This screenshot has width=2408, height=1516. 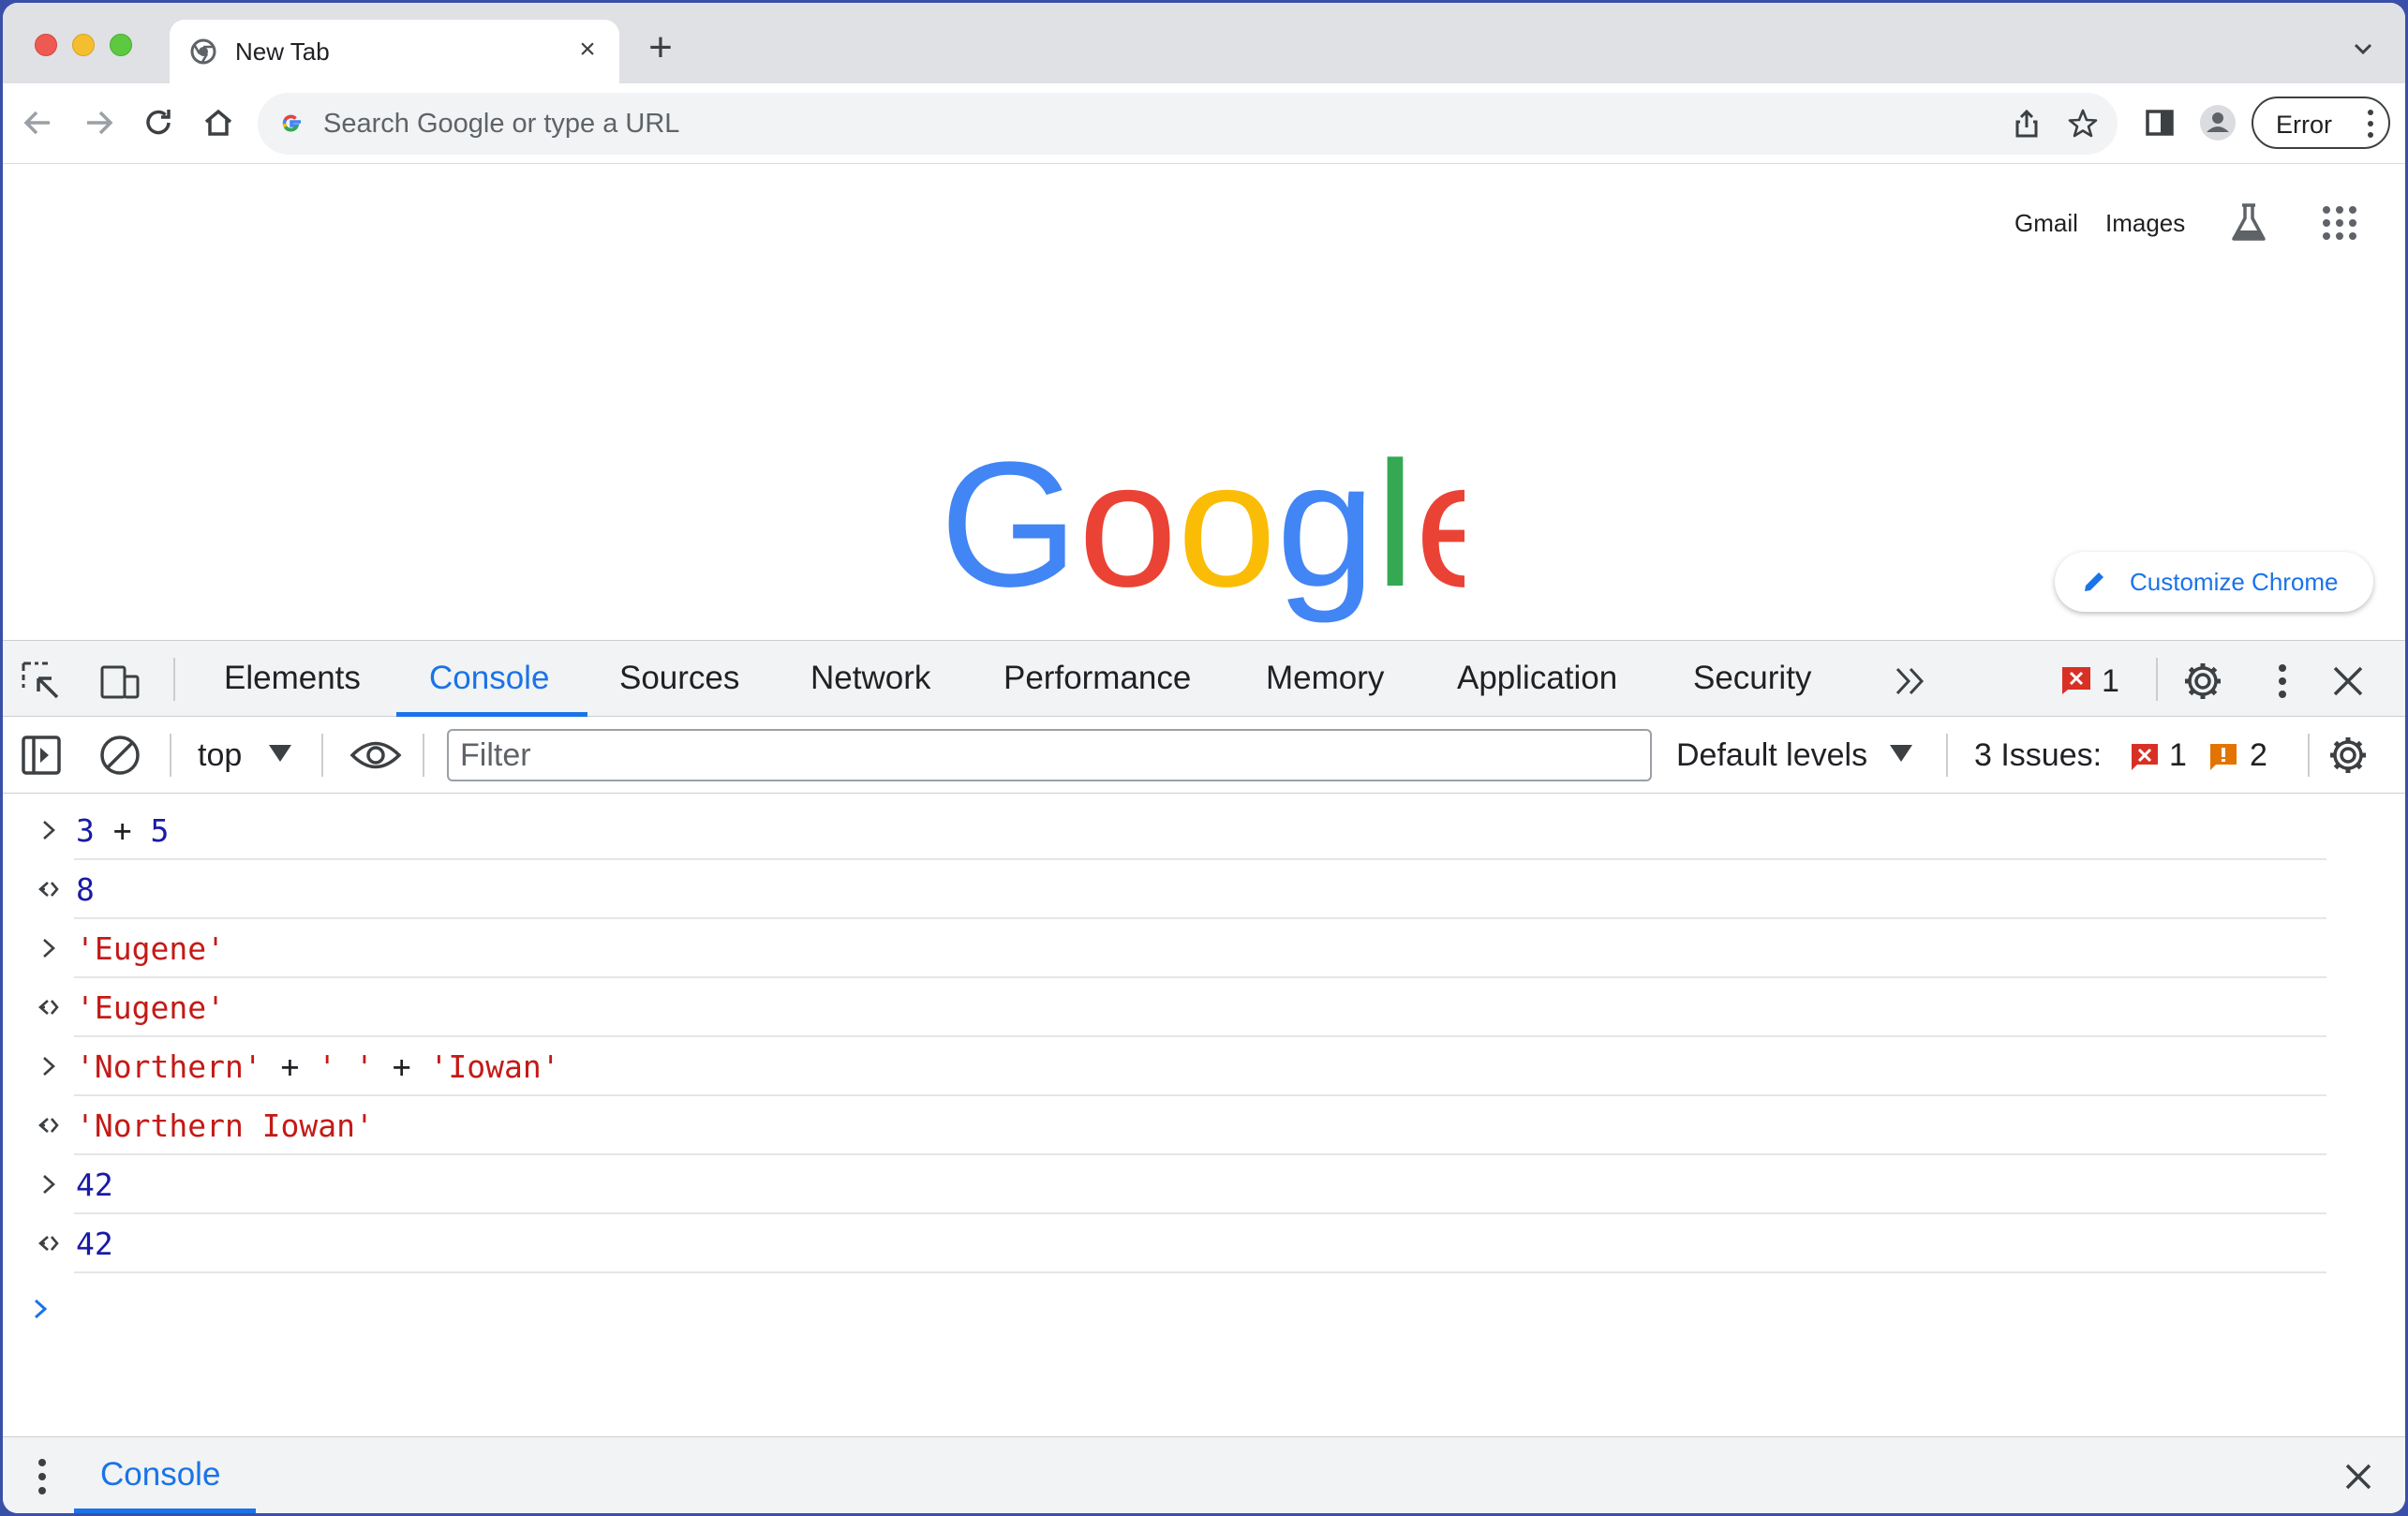 I want to click on close-devtools-icon, so click(x=2348, y=681).